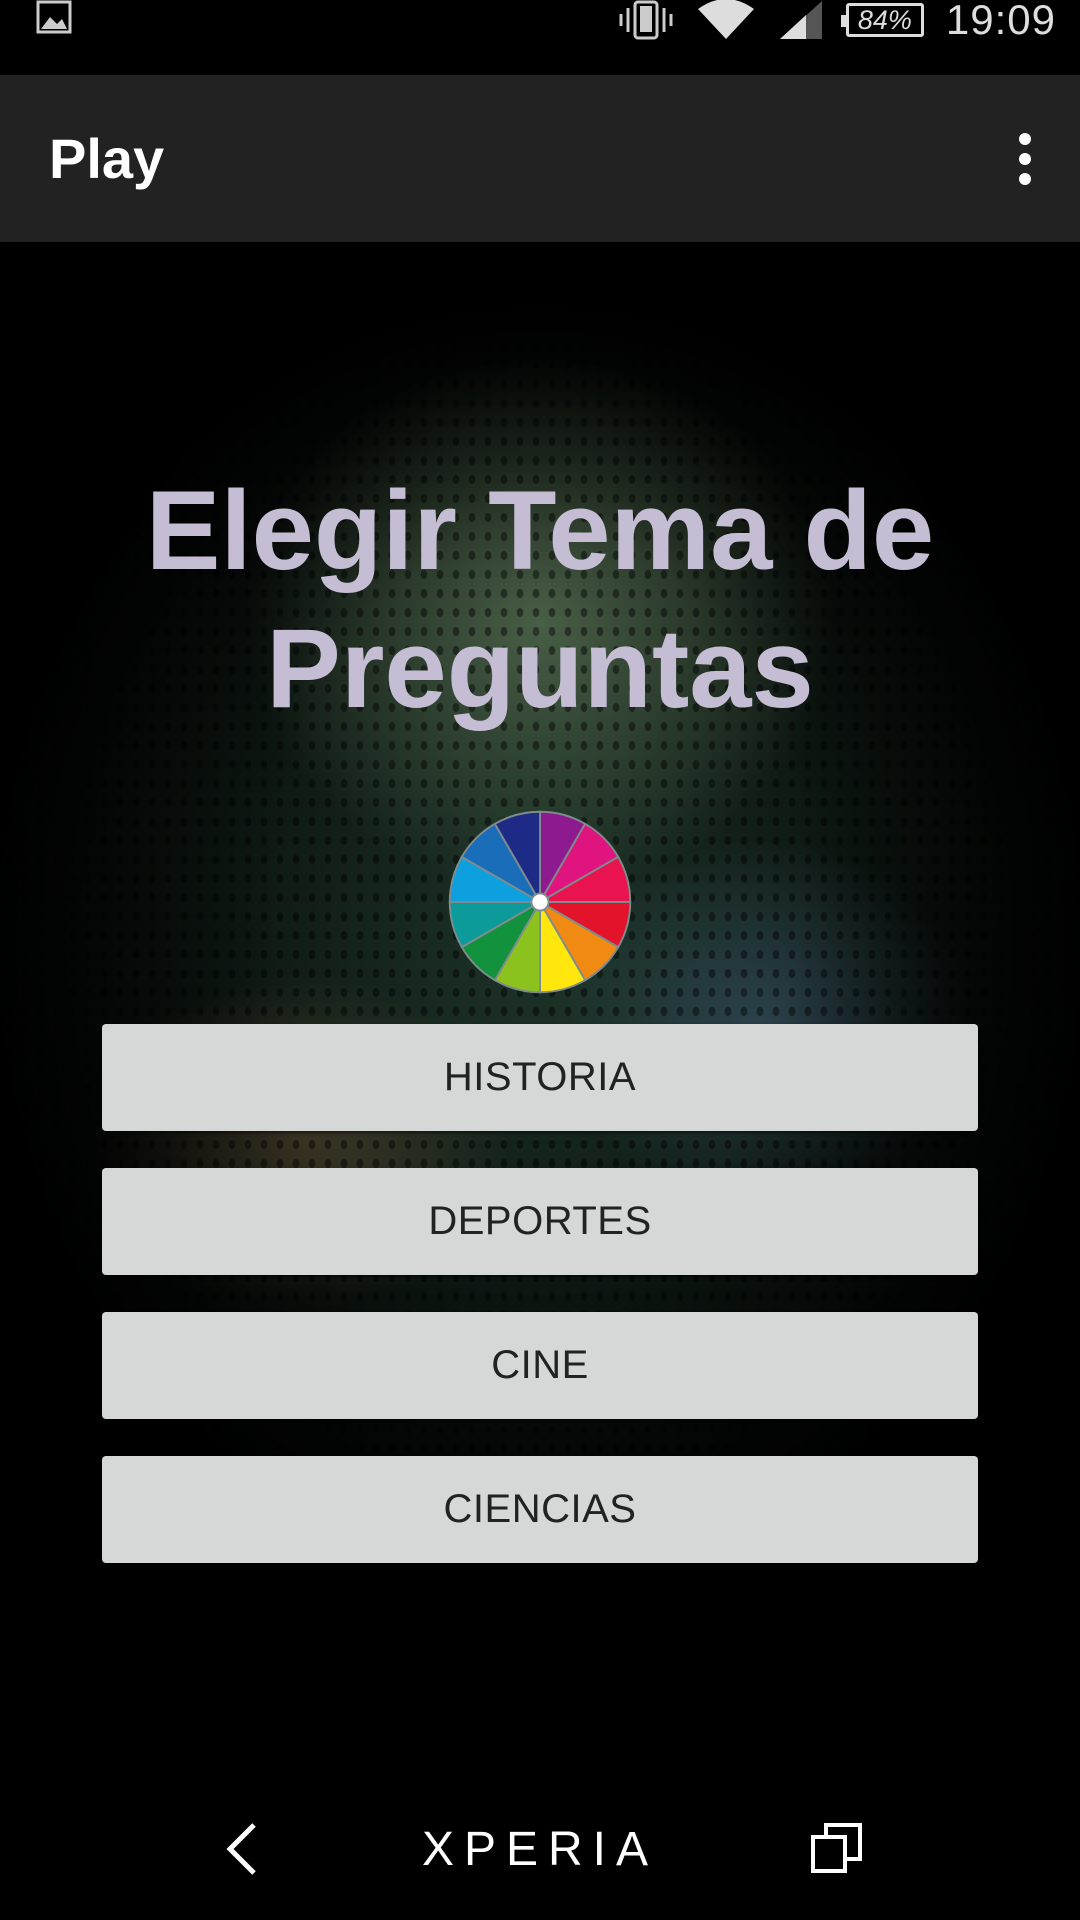 The width and height of the screenshot is (1080, 1920). Describe the element at coordinates (540, 1077) in the screenshot. I see `topic-button-historia: HISTORIA` at that location.